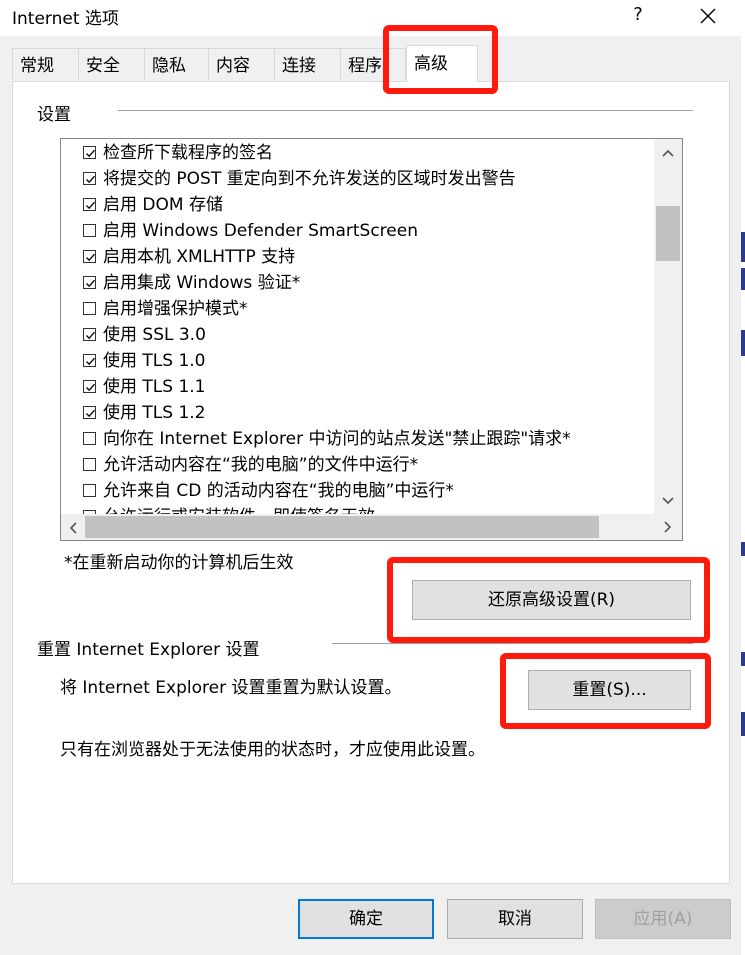  What do you see at coordinates (154, 335) in the screenshot?
I see `list-item-label: 使用 SSL 3.0` at bounding box center [154, 335].